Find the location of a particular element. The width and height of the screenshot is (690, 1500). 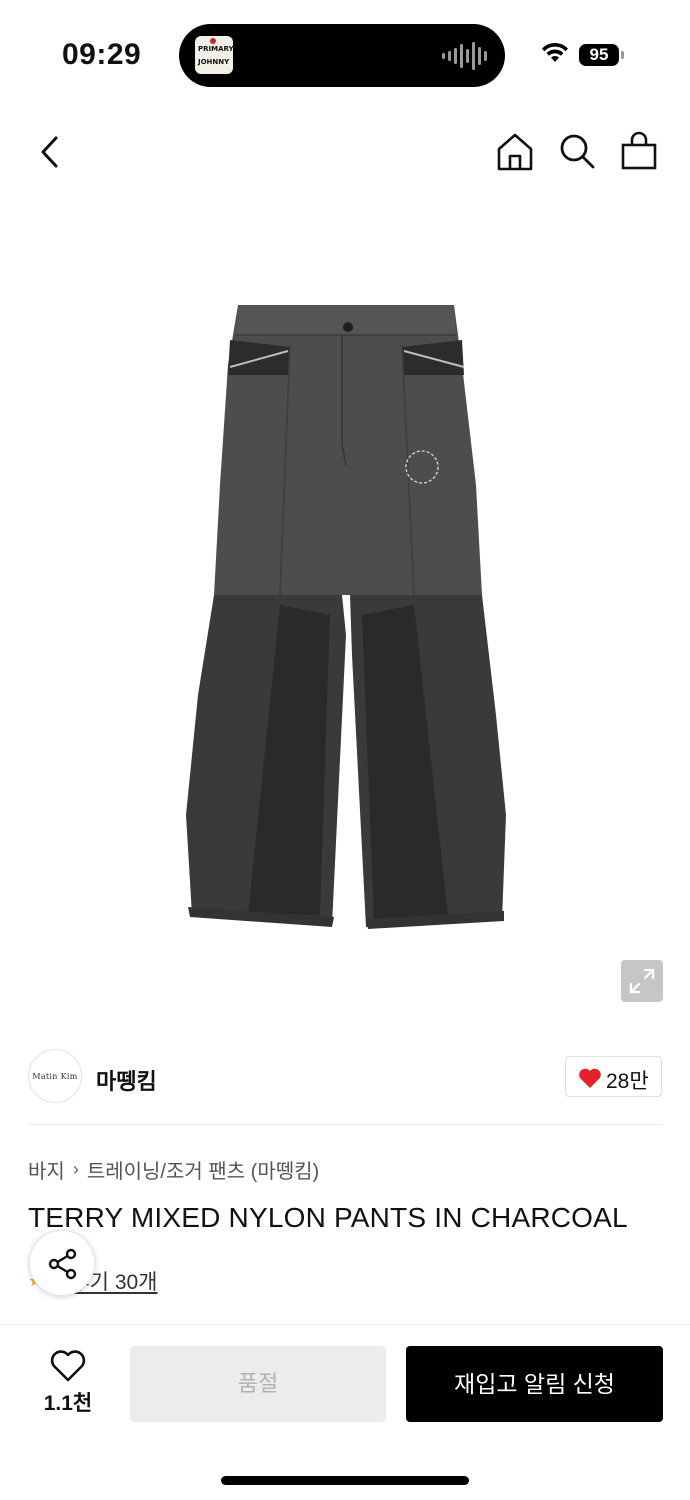

wishlist-button: 1.1천 is located at coordinates (68, 1387).